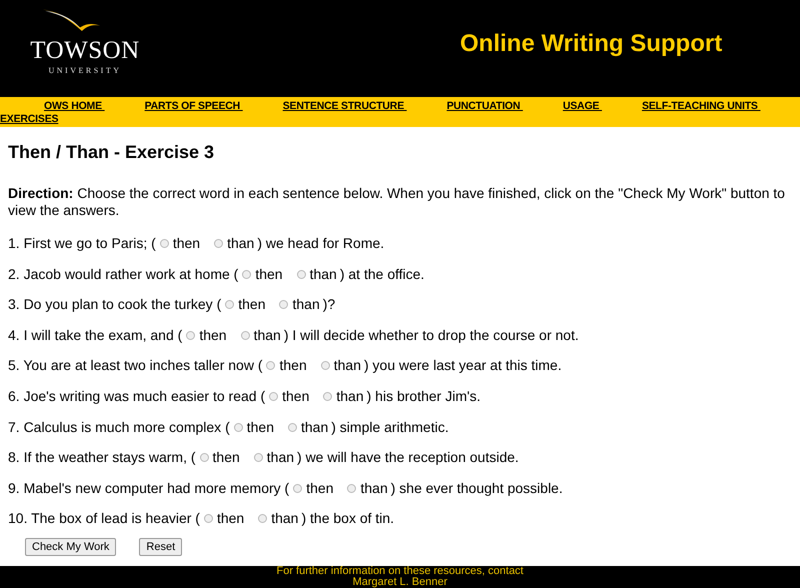  What do you see at coordinates (347, 519) in the screenshot?
I see `question-text: ) the box of tin.` at bounding box center [347, 519].